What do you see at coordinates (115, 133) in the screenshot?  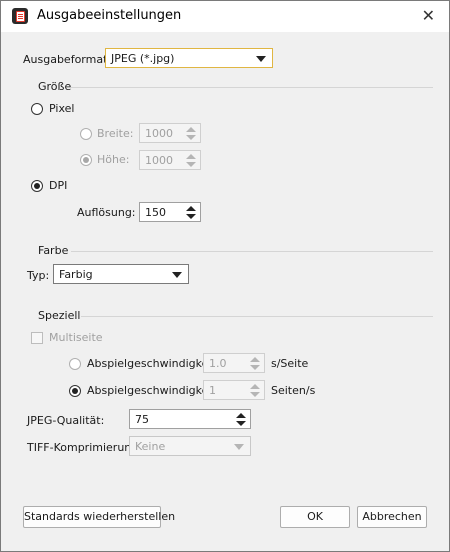 I see `width-label: Breite:` at bounding box center [115, 133].